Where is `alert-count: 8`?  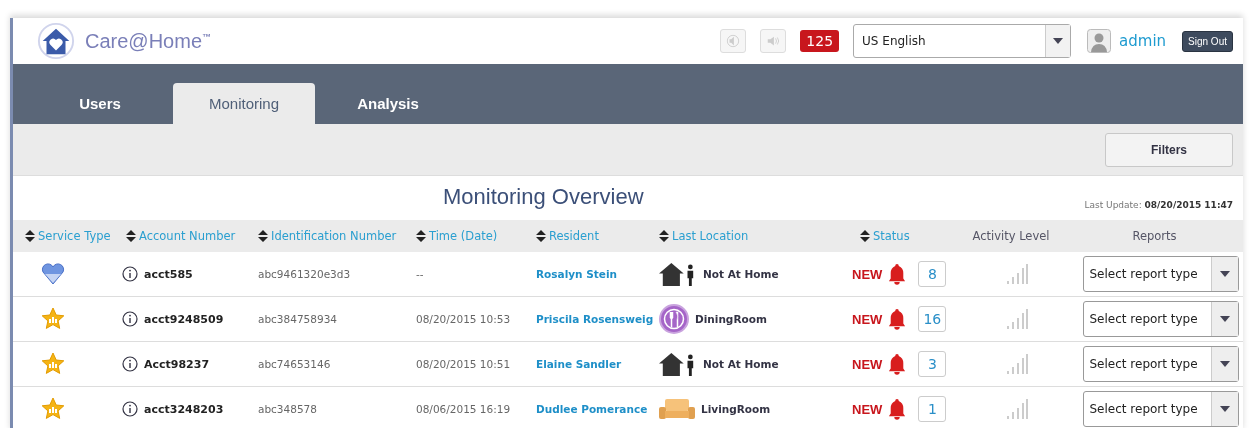
alert-count: 8 is located at coordinates (932, 274).